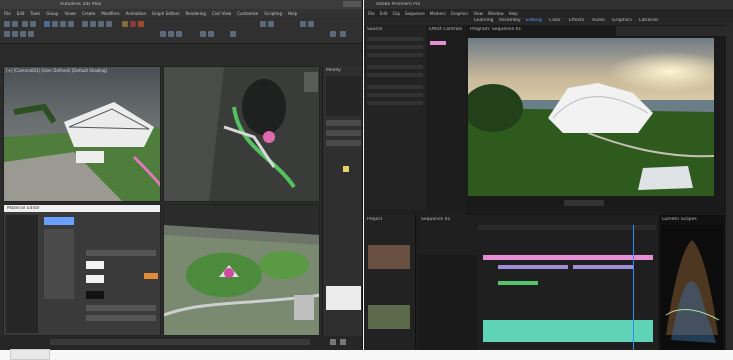 The image size is (733, 360). What do you see at coordinates (47, 24) in the screenshot?
I see `select-icon` at bounding box center [47, 24].